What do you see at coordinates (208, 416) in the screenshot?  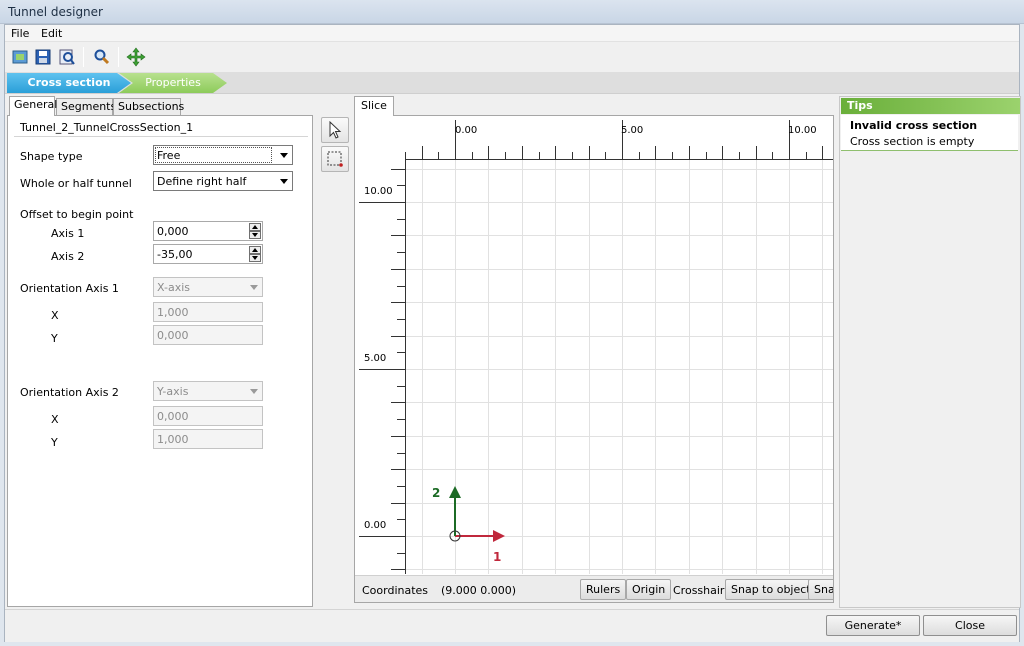 I see `orient2-x-field: 0,000` at bounding box center [208, 416].